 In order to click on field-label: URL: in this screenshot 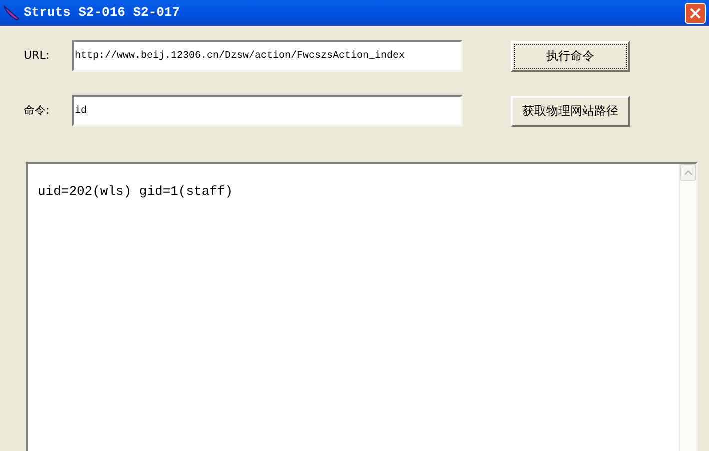, I will do `click(37, 56)`.